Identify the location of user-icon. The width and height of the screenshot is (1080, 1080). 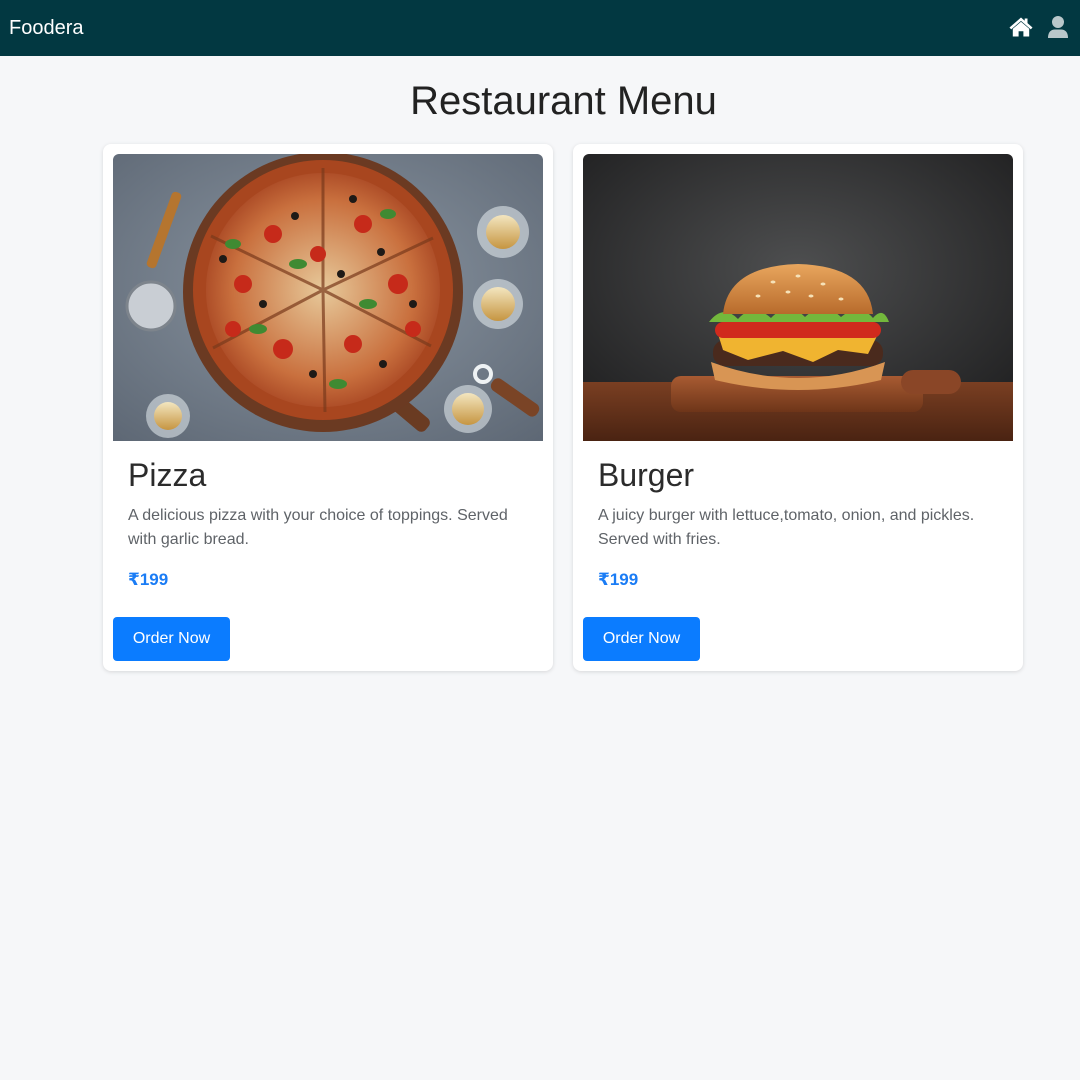
(1058, 28).